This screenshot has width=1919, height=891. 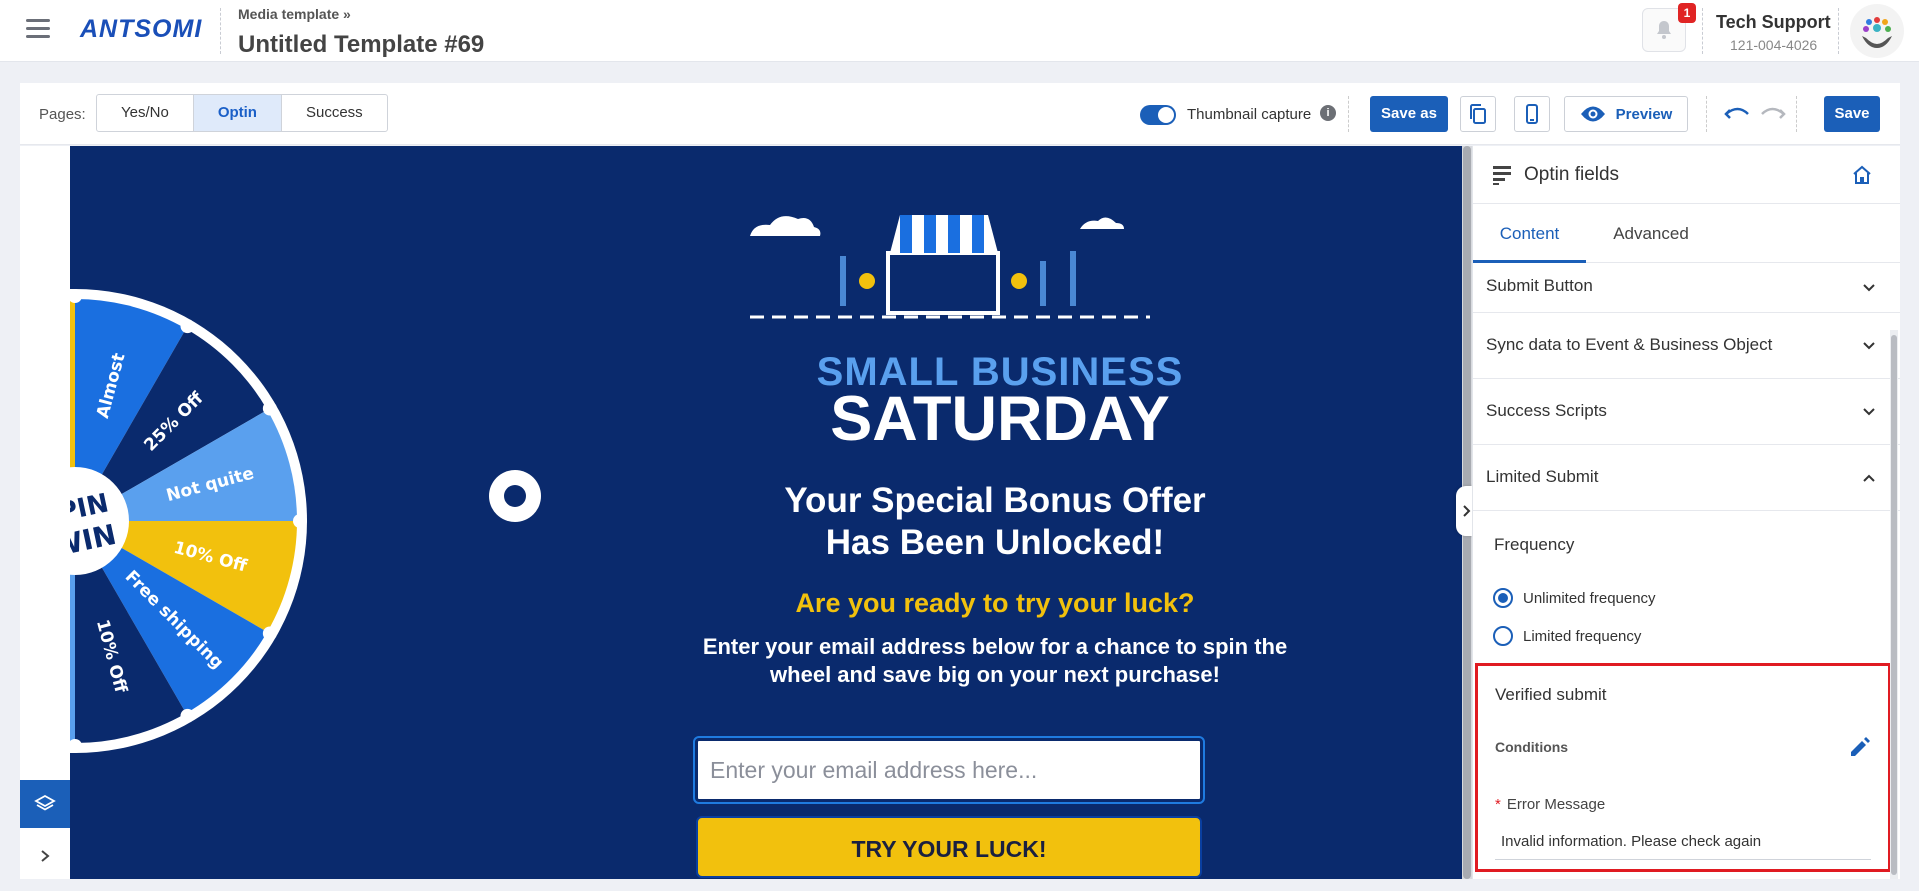 I want to click on undo-icon, so click(x=1736, y=113).